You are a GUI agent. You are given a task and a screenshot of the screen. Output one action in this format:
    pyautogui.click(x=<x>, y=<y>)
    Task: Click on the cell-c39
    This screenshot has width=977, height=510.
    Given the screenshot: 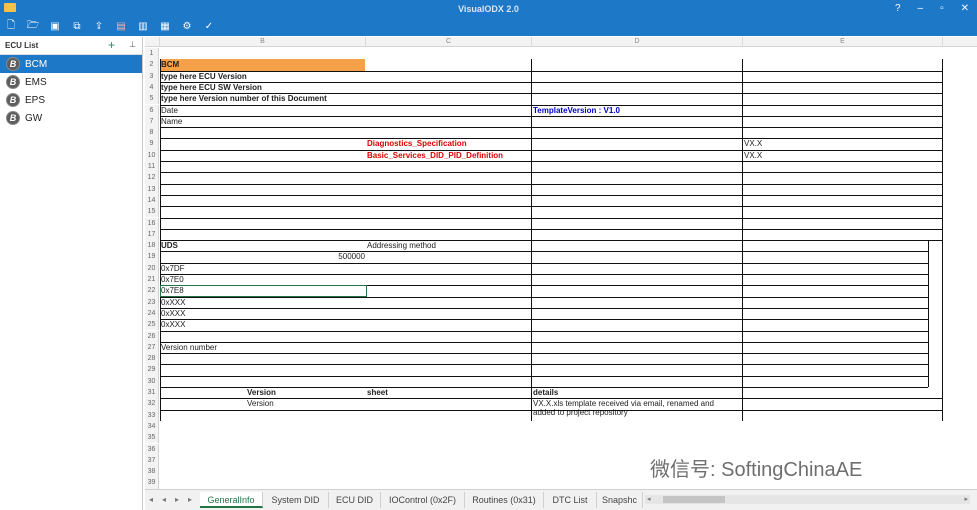 What is the action you would take?
    pyautogui.click(x=448, y=482)
    